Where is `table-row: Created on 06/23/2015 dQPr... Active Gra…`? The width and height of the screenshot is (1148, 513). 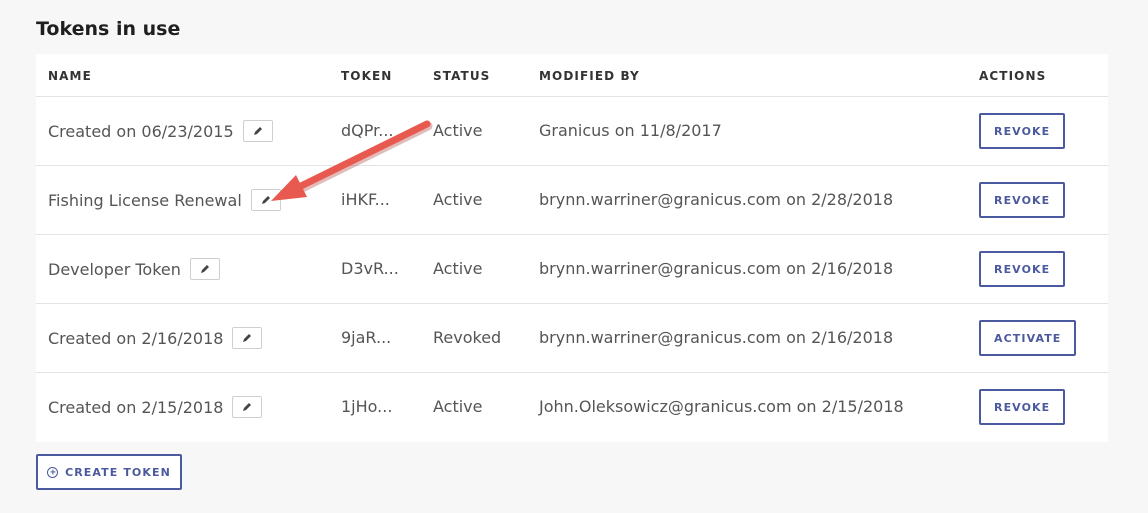 table-row: Created on 06/23/2015 dQPr... Active Gra… is located at coordinates (572, 131).